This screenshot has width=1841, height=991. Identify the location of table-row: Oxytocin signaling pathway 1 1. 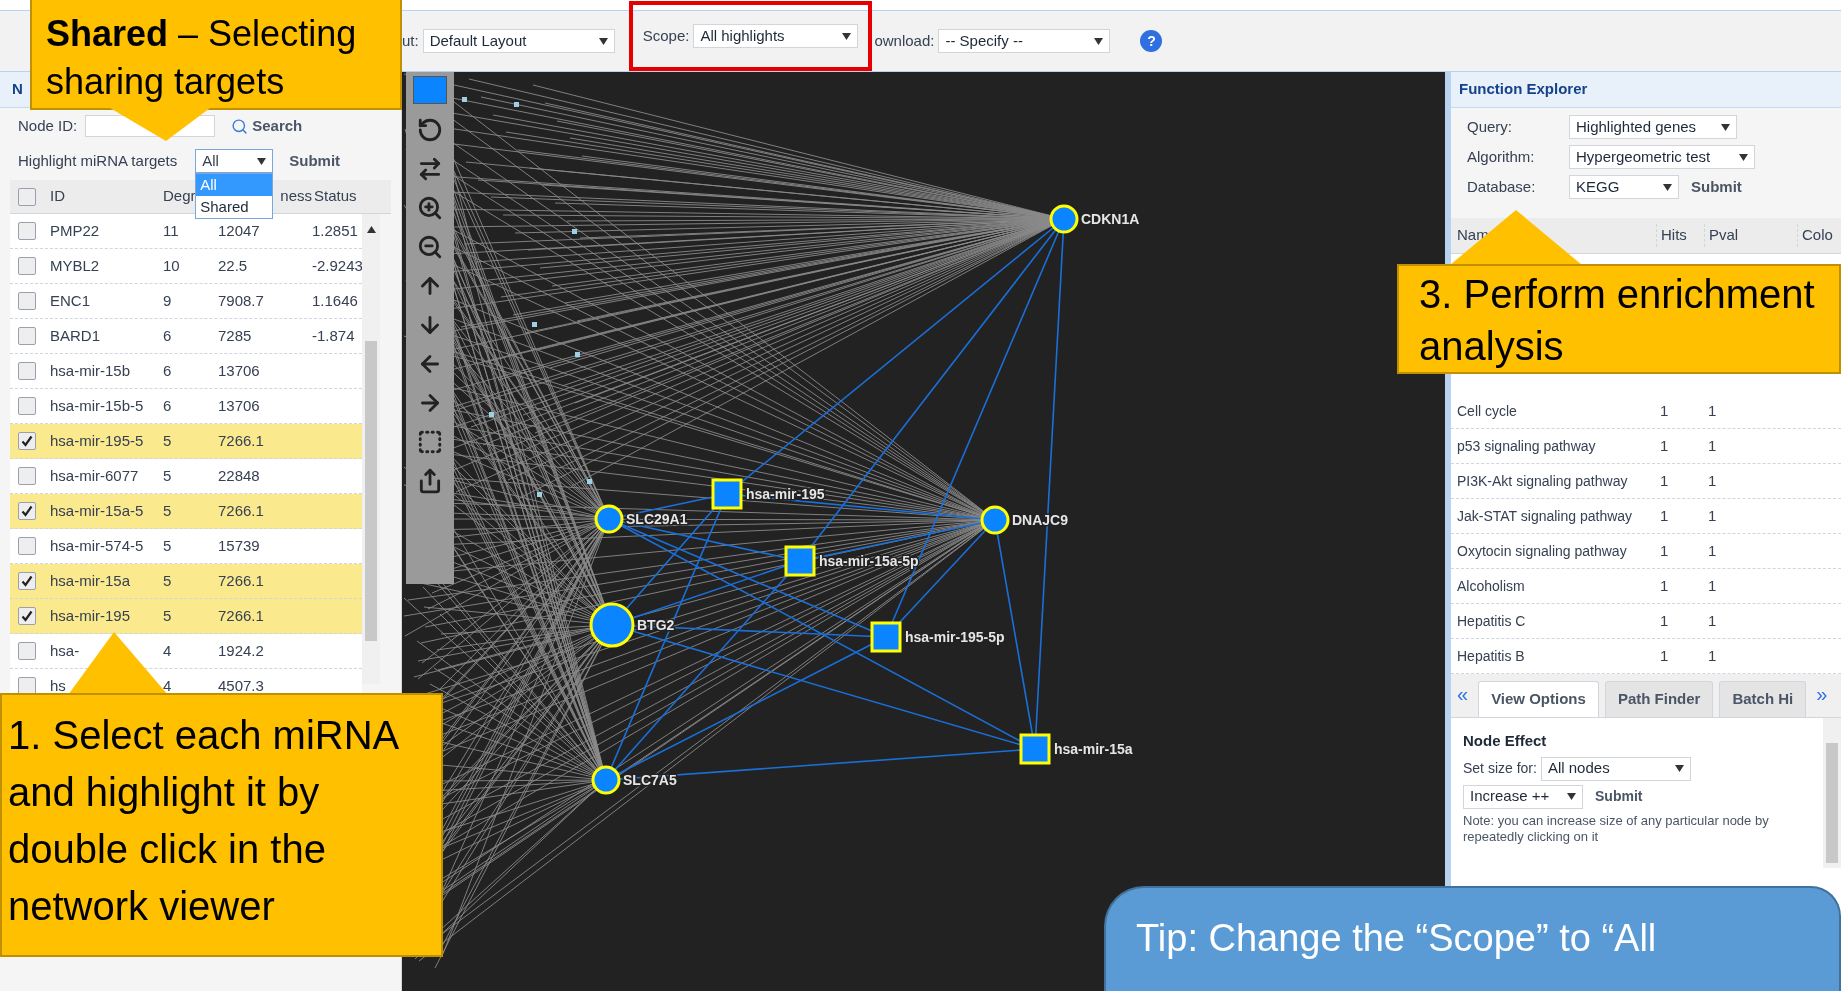
(1646, 551).